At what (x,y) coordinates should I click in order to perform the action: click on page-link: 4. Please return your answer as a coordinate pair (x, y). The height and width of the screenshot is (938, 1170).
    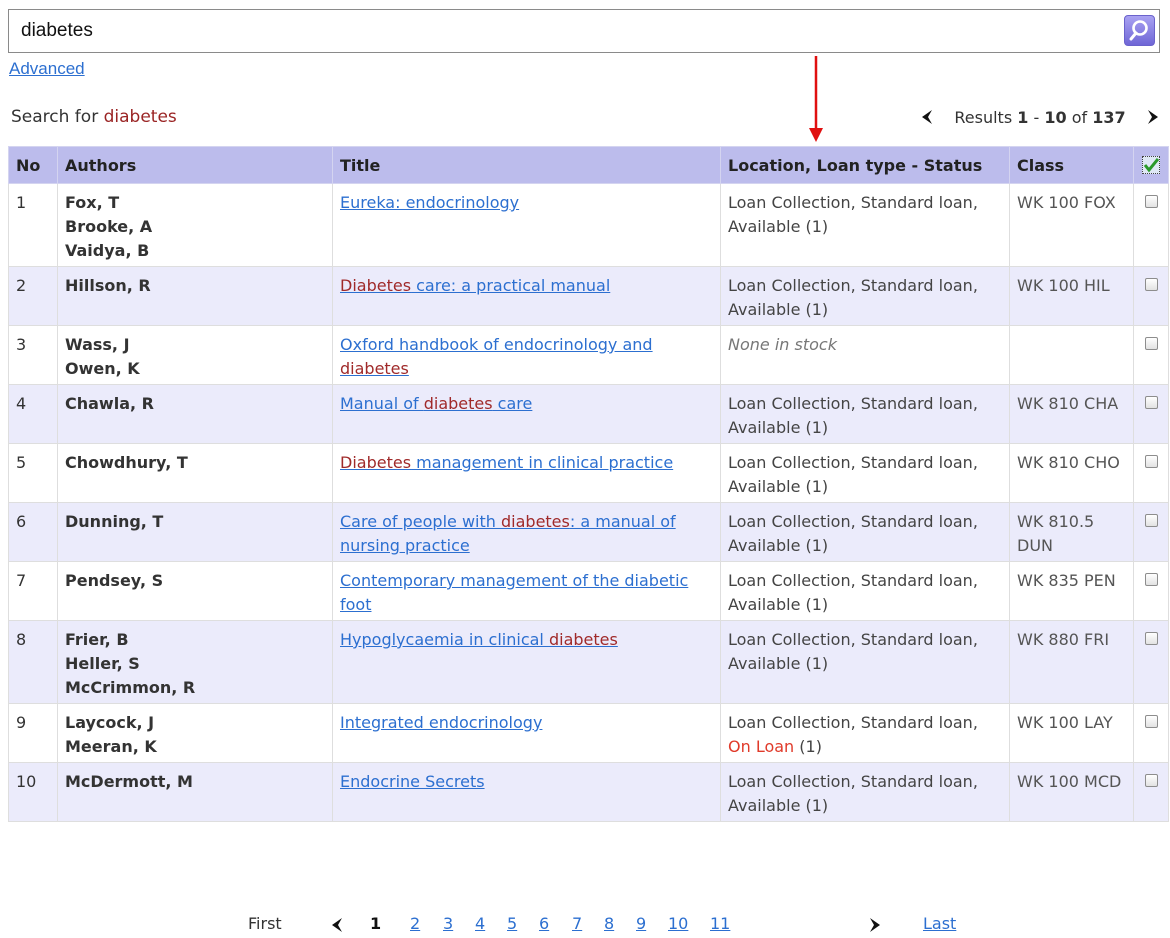
    Looking at the image, I should click on (480, 923).